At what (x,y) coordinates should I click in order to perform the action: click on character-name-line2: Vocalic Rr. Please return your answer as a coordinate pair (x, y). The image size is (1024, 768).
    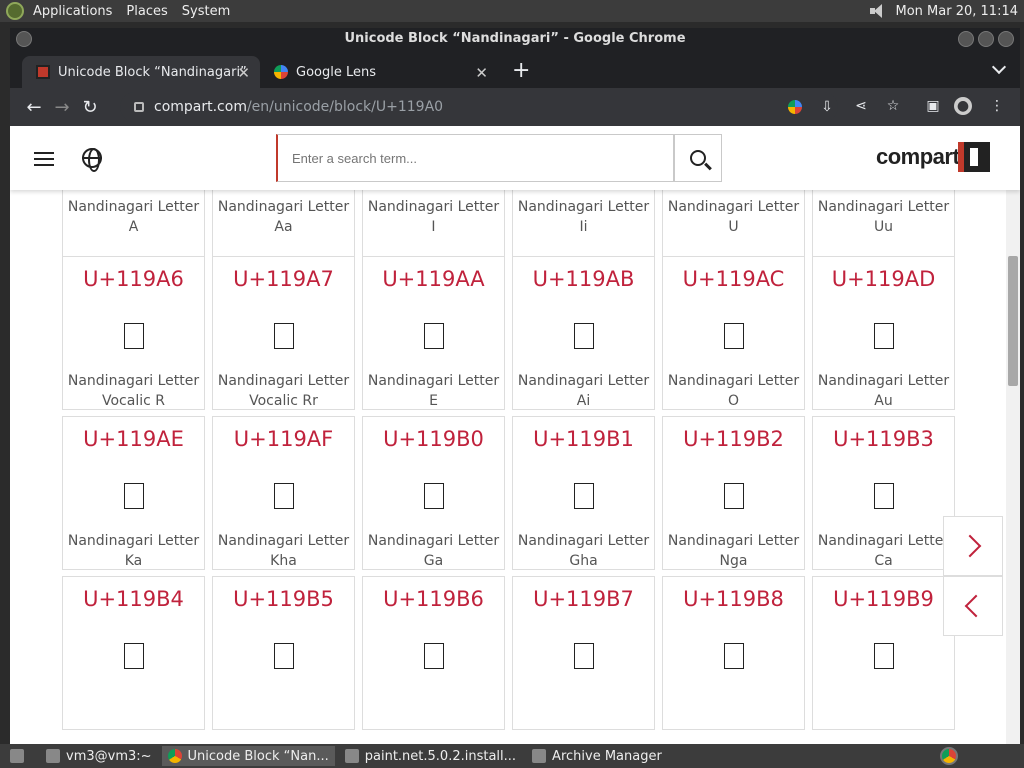
    Looking at the image, I should click on (283, 401).